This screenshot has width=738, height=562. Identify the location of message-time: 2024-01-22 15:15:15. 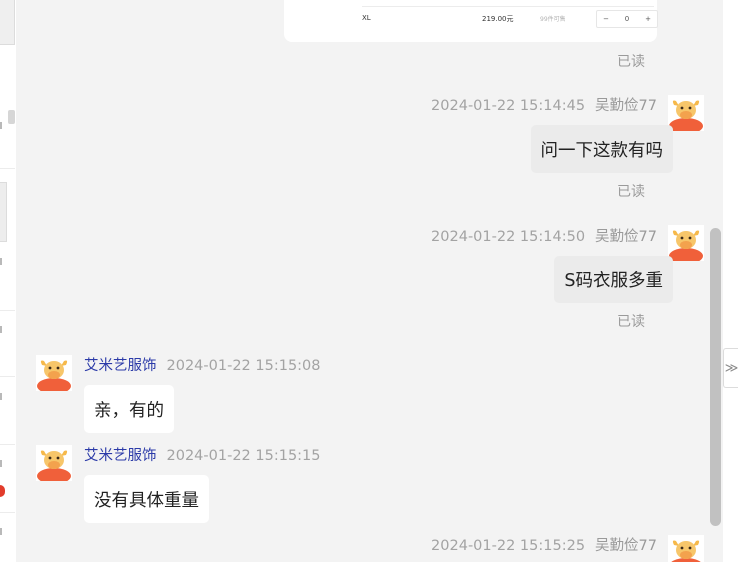
(243, 456).